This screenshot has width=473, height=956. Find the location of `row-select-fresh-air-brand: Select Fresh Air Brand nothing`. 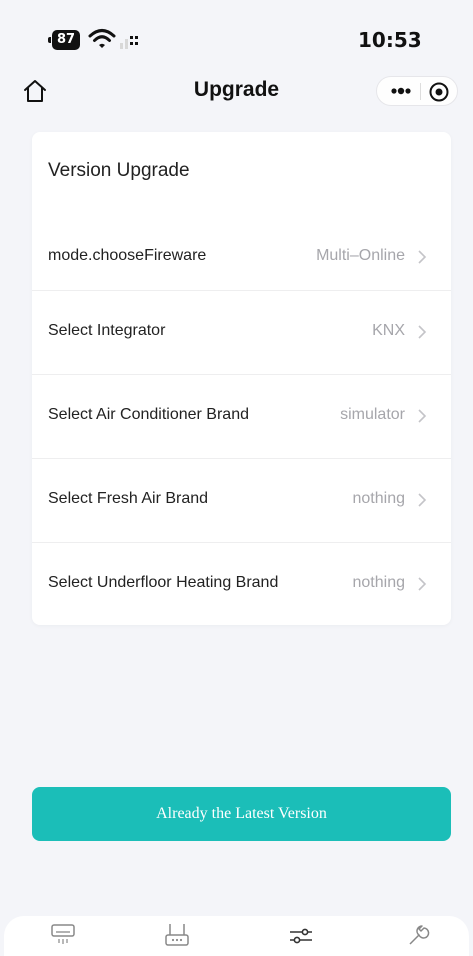

row-select-fresh-air-brand: Select Fresh Air Brand nothing is located at coordinates (241, 500).